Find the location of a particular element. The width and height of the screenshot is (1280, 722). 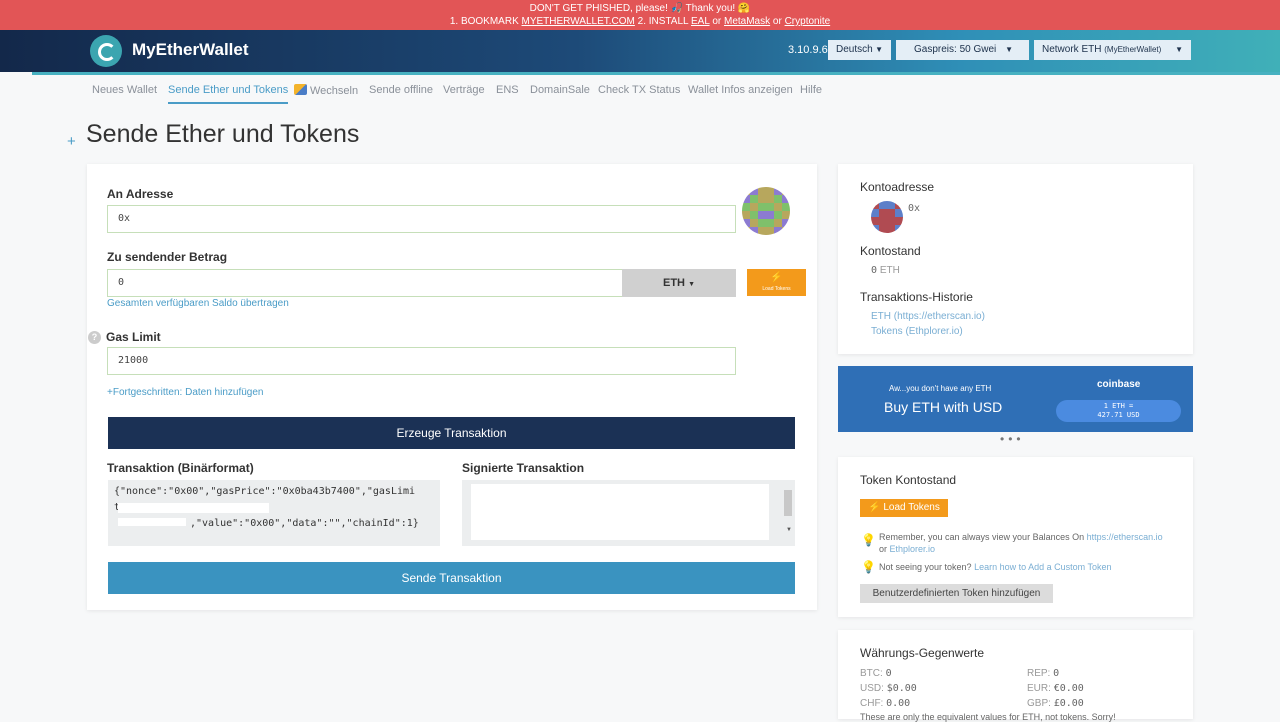

balance-title: Kontostand is located at coordinates (890, 251).